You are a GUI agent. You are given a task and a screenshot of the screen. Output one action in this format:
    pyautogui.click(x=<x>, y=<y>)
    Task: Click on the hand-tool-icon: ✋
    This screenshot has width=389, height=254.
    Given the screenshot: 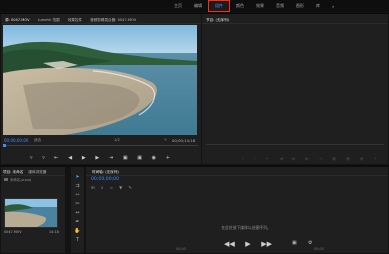 What is the action you would take?
    pyautogui.click(x=77, y=230)
    